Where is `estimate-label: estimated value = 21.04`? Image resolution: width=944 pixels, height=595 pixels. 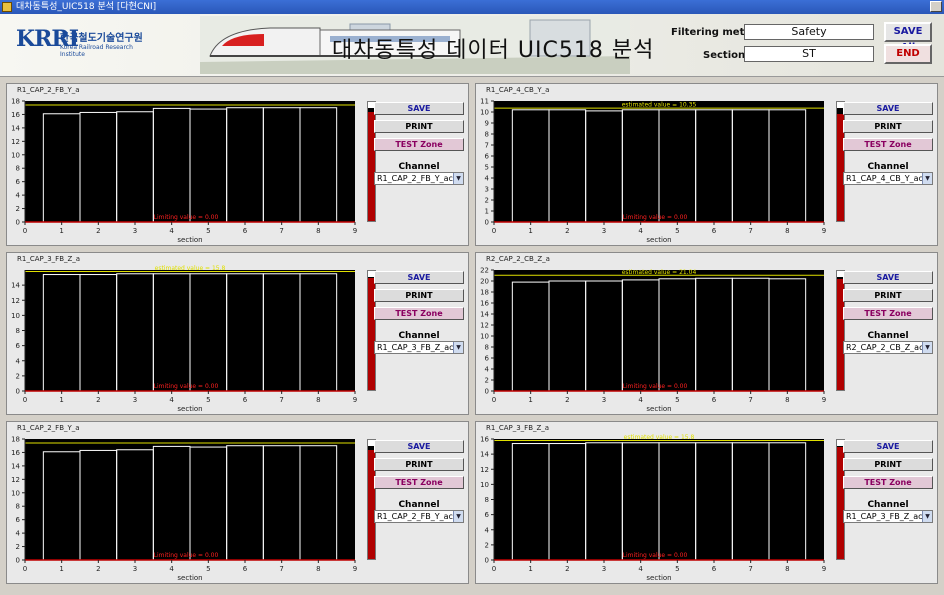 estimate-label: estimated value = 21.04 is located at coordinates (659, 272).